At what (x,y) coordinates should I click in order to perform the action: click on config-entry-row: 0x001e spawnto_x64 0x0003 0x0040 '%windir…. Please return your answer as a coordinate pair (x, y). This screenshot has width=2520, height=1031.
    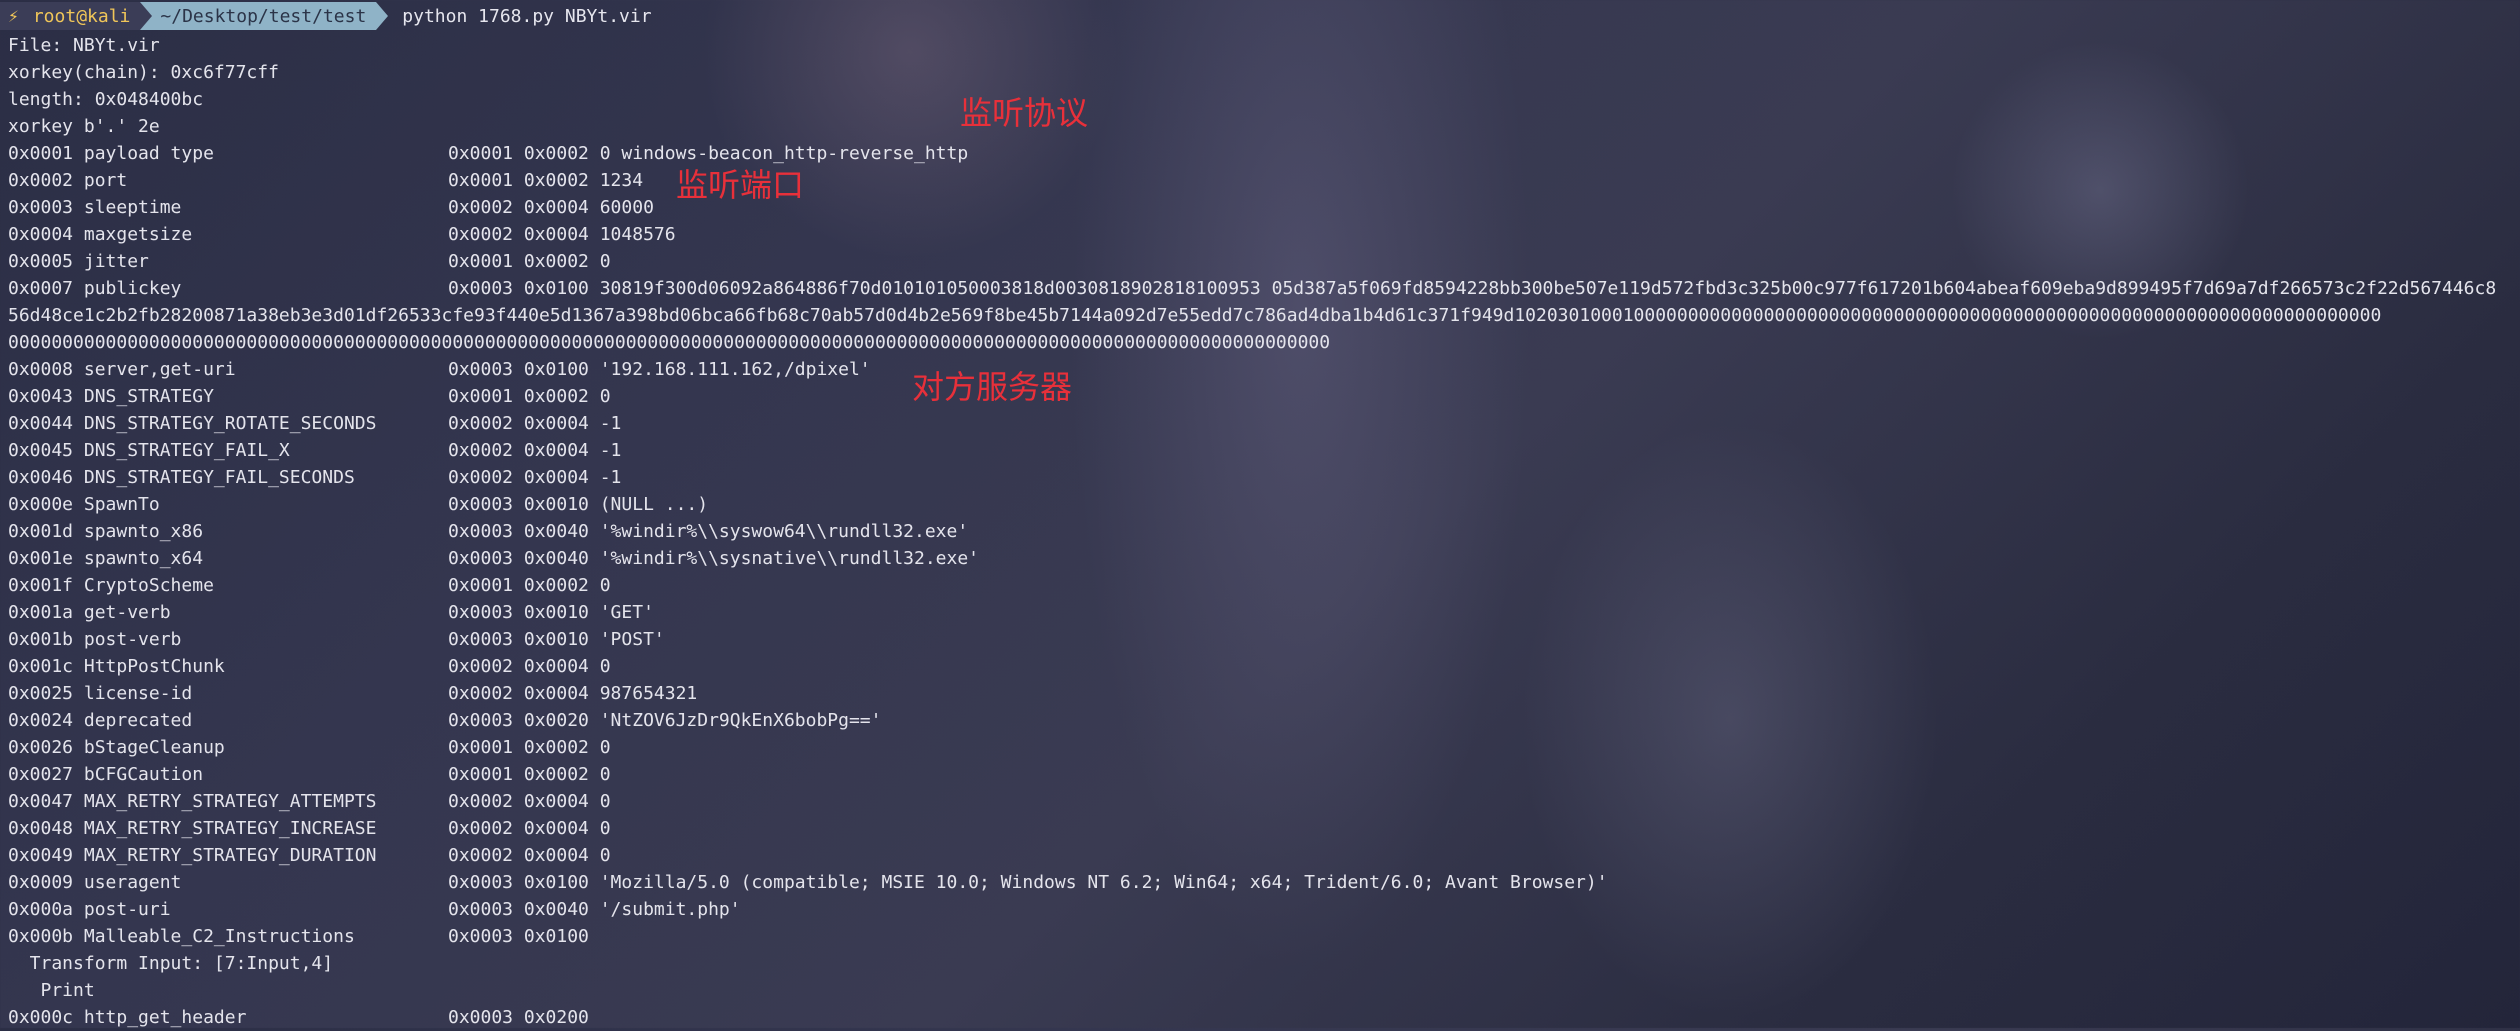
    Looking at the image, I should click on (1260, 558).